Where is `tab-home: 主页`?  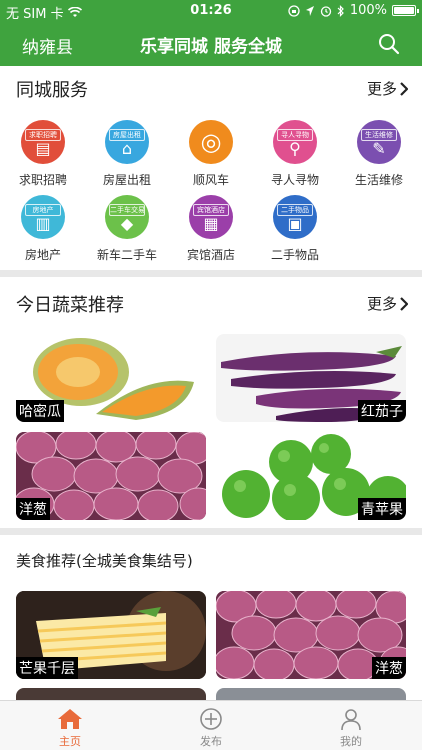 tab-home: 主页 is located at coordinates (70, 728).